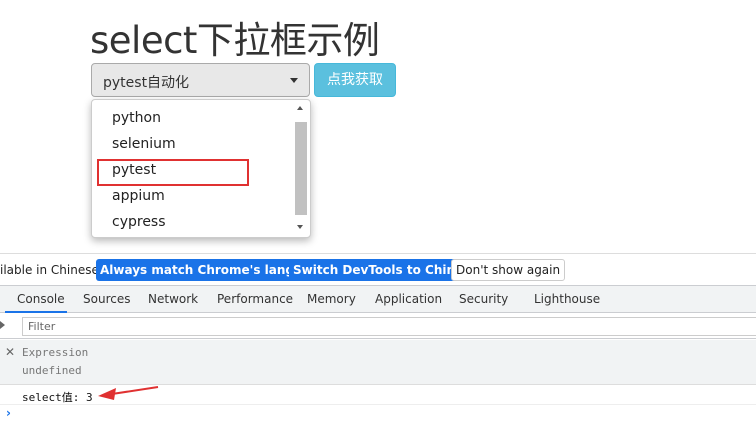  What do you see at coordinates (331, 299) in the screenshot?
I see `tab-memory: Memory` at bounding box center [331, 299].